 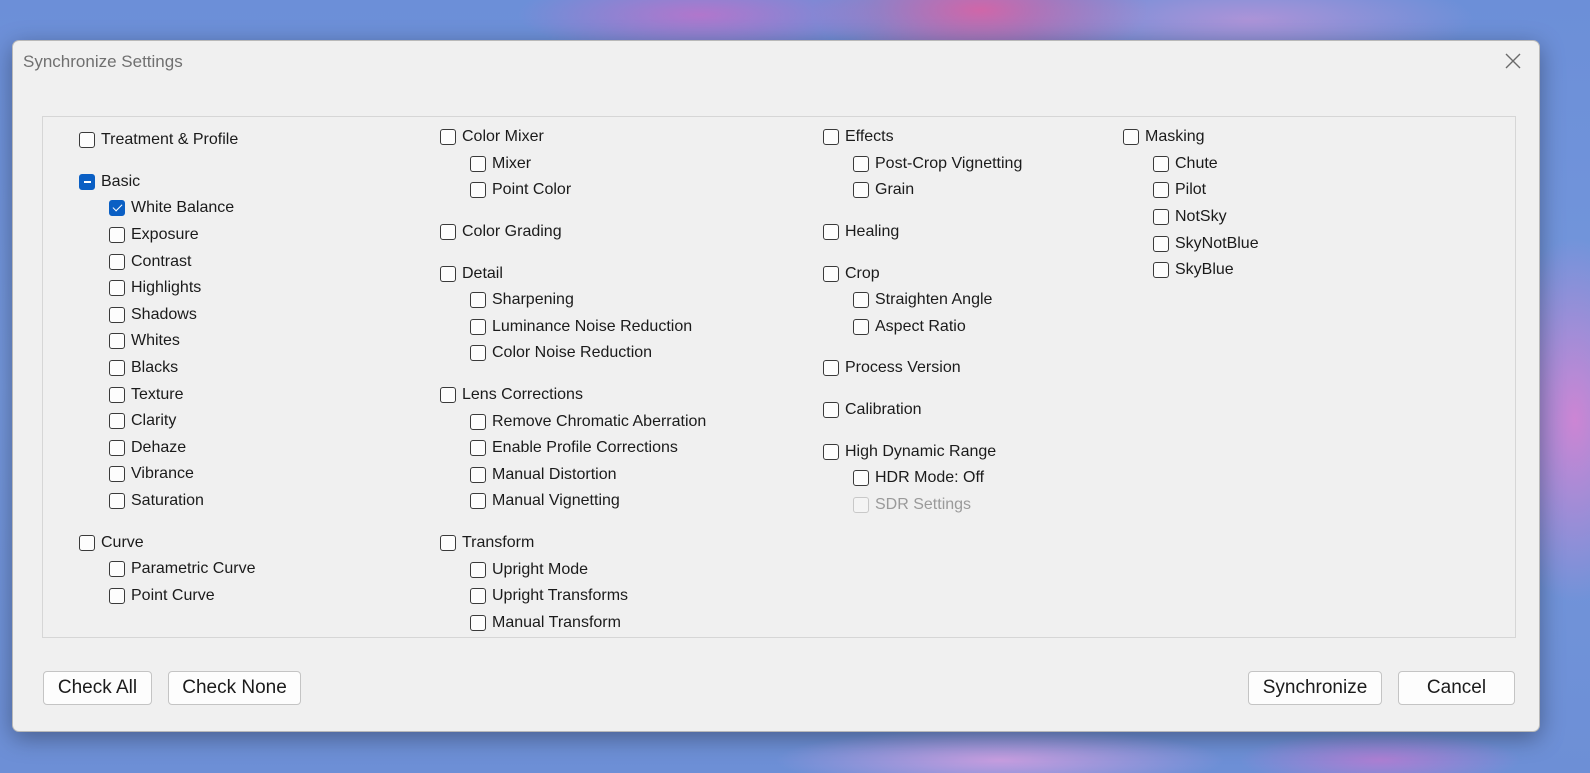 What do you see at coordinates (117, 447) in the screenshot?
I see `dehaze-checkbox` at bounding box center [117, 447].